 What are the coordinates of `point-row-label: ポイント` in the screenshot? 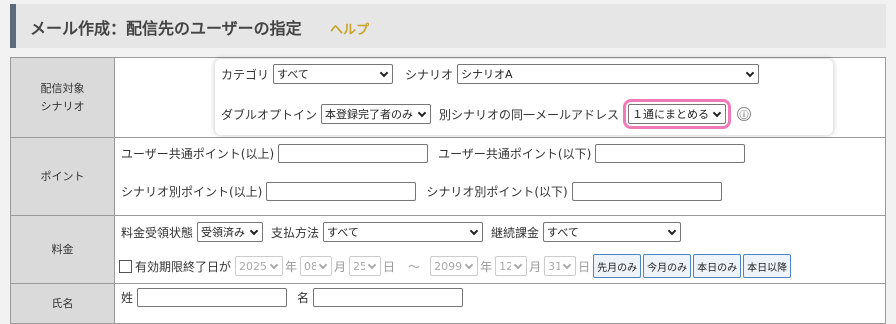 It's located at (62, 176).